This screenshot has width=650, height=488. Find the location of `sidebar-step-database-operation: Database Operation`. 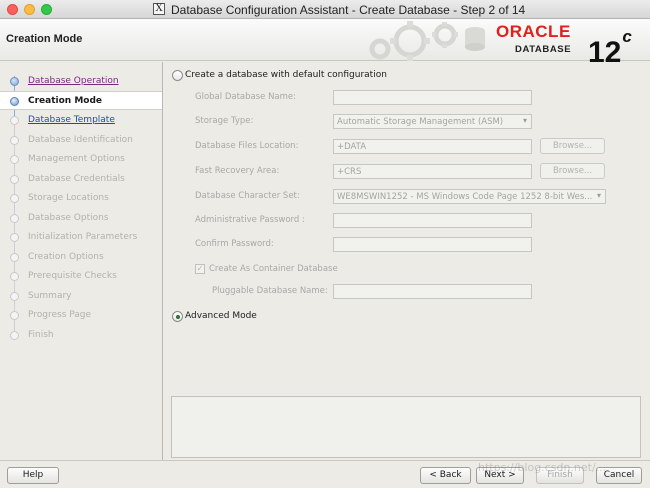

sidebar-step-database-operation: Database Operation is located at coordinates (81, 81).